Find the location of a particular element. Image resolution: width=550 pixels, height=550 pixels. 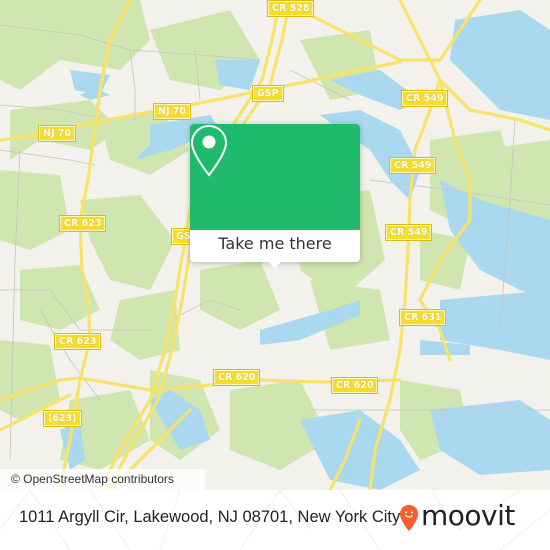

popup-header is located at coordinates (275, 177).